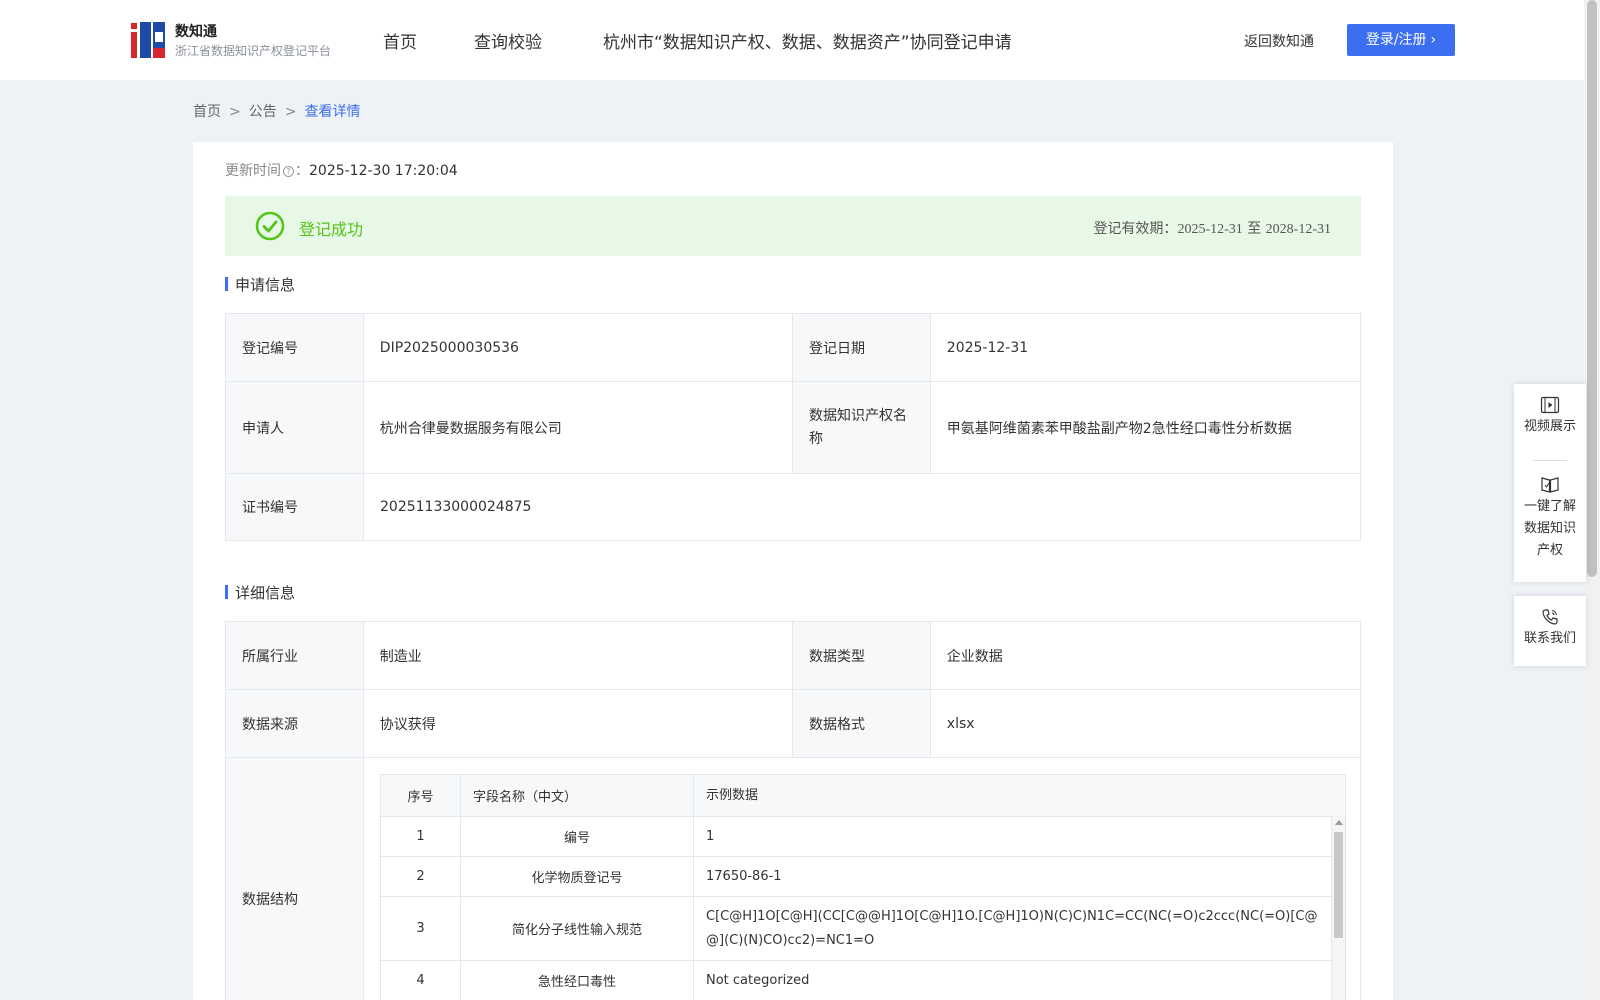 The height and width of the screenshot is (1000, 1600). What do you see at coordinates (744, 876) in the screenshot?
I see `row-example: 17650-86-1` at bounding box center [744, 876].